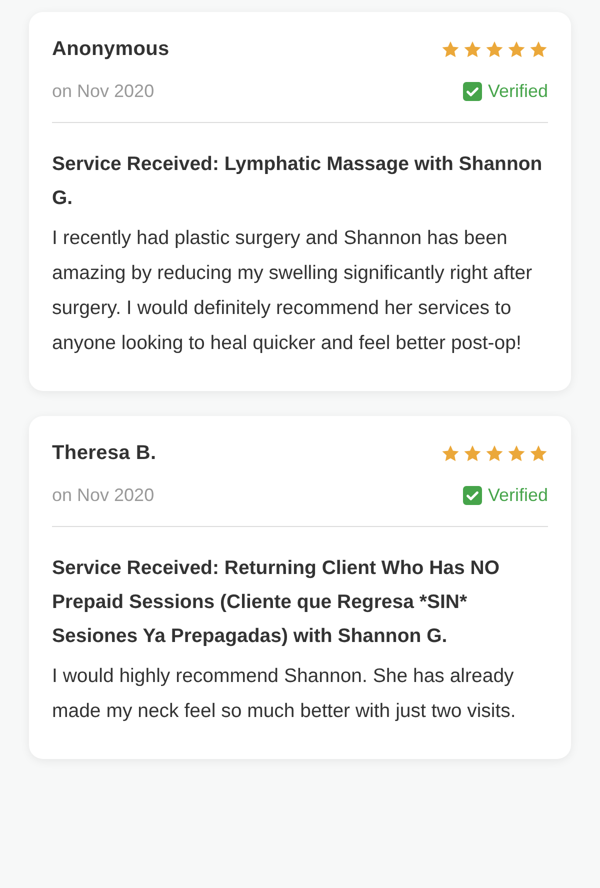 The height and width of the screenshot is (888, 600). I want to click on review-text: I would highly recommend Shannon. She has already made my neck feel so much better with just two visits., so click(284, 694).